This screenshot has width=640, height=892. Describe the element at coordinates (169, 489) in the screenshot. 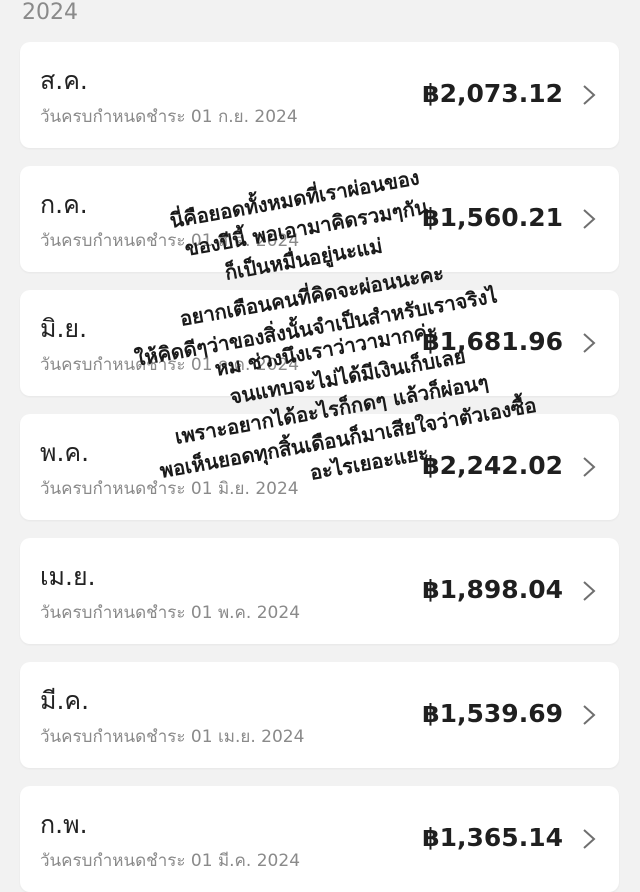

I see `bill-due-date: วันครบกำหนดชำระ 01 มิ.ย. 2024` at that location.